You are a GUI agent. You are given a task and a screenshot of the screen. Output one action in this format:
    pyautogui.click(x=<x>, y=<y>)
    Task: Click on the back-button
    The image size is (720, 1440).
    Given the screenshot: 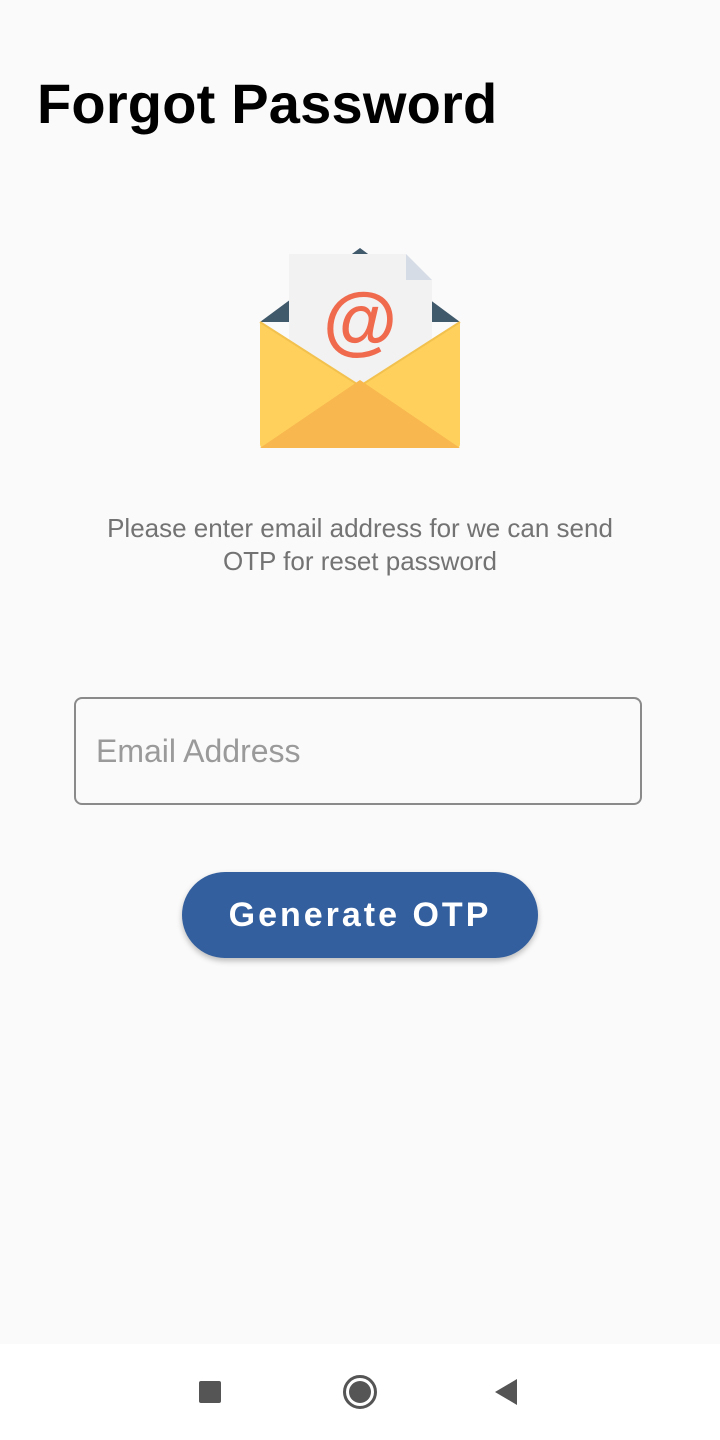 What is the action you would take?
    pyautogui.click(x=506, y=1392)
    